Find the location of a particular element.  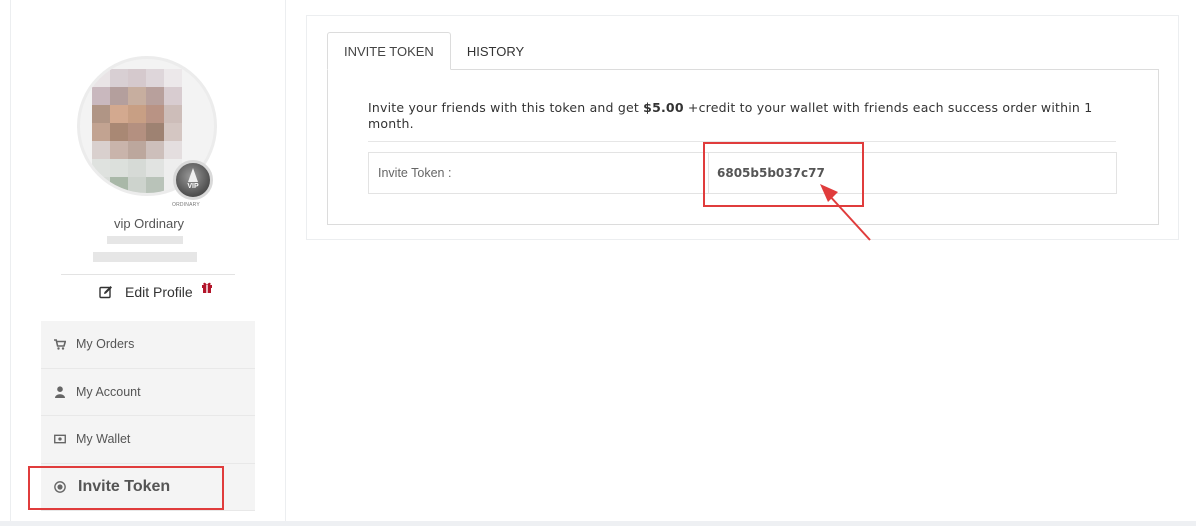

vip-badge-text: VIP is located at coordinates (193, 186).